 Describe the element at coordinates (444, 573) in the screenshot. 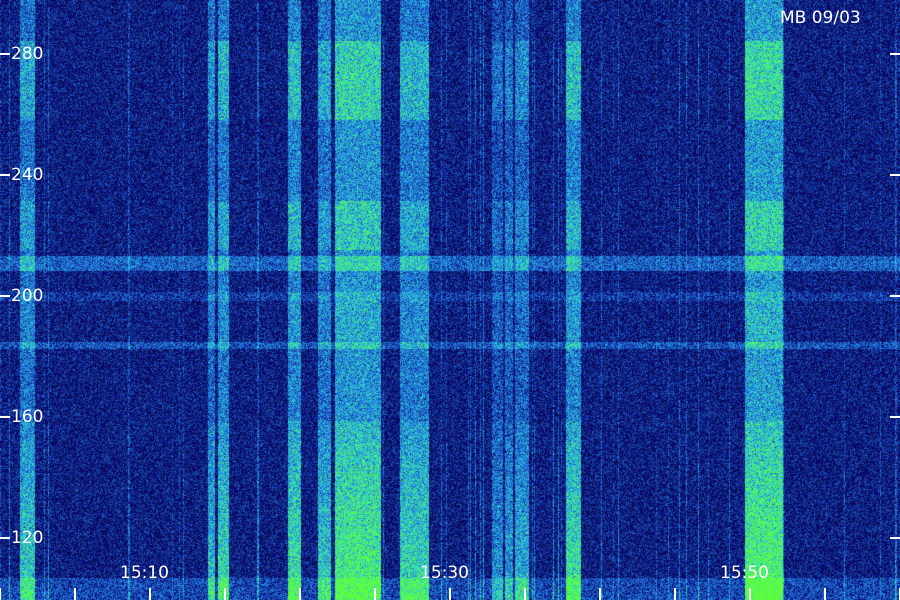

I see `x-tick-label-1530: 15:30` at that location.